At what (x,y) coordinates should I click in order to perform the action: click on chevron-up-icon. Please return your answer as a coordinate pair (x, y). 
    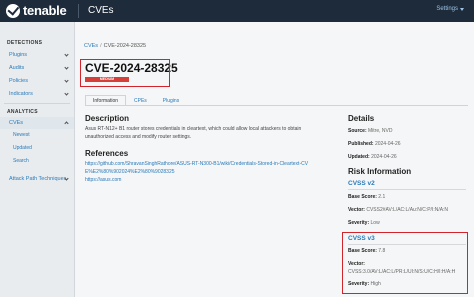
    Looking at the image, I should click on (66, 123).